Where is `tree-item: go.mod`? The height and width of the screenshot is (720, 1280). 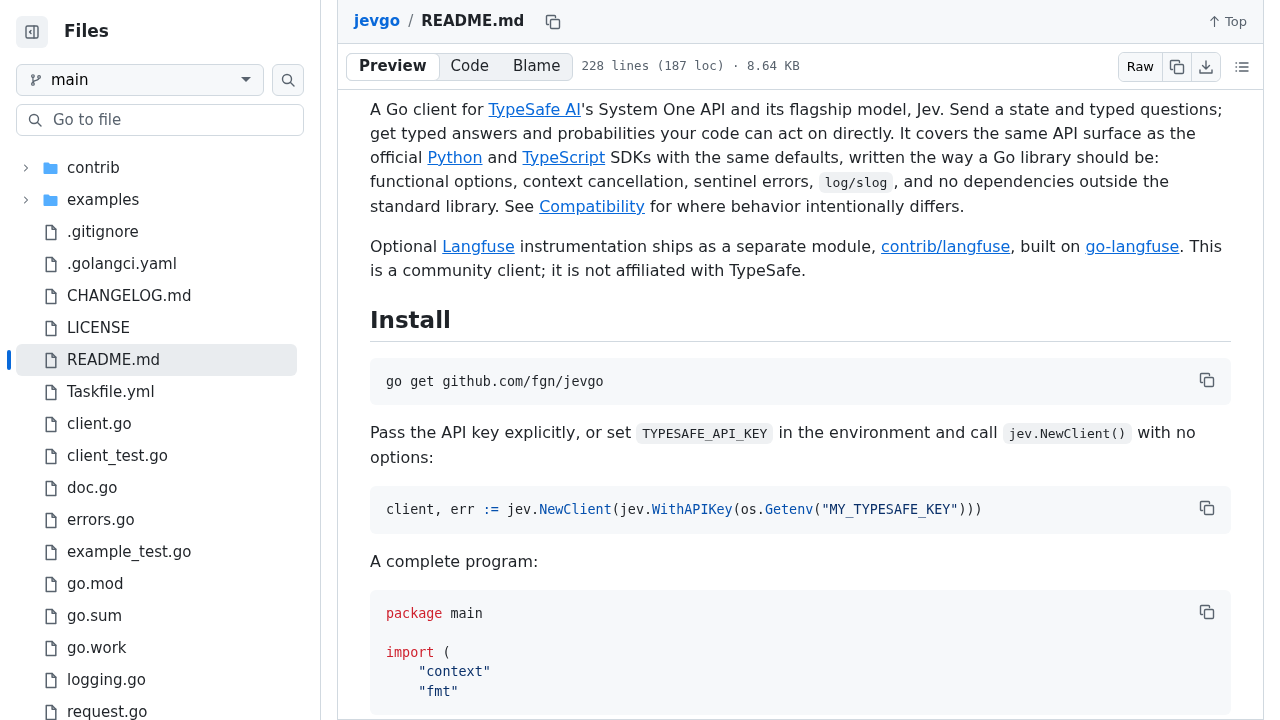
tree-item: go.mod is located at coordinates (156, 584).